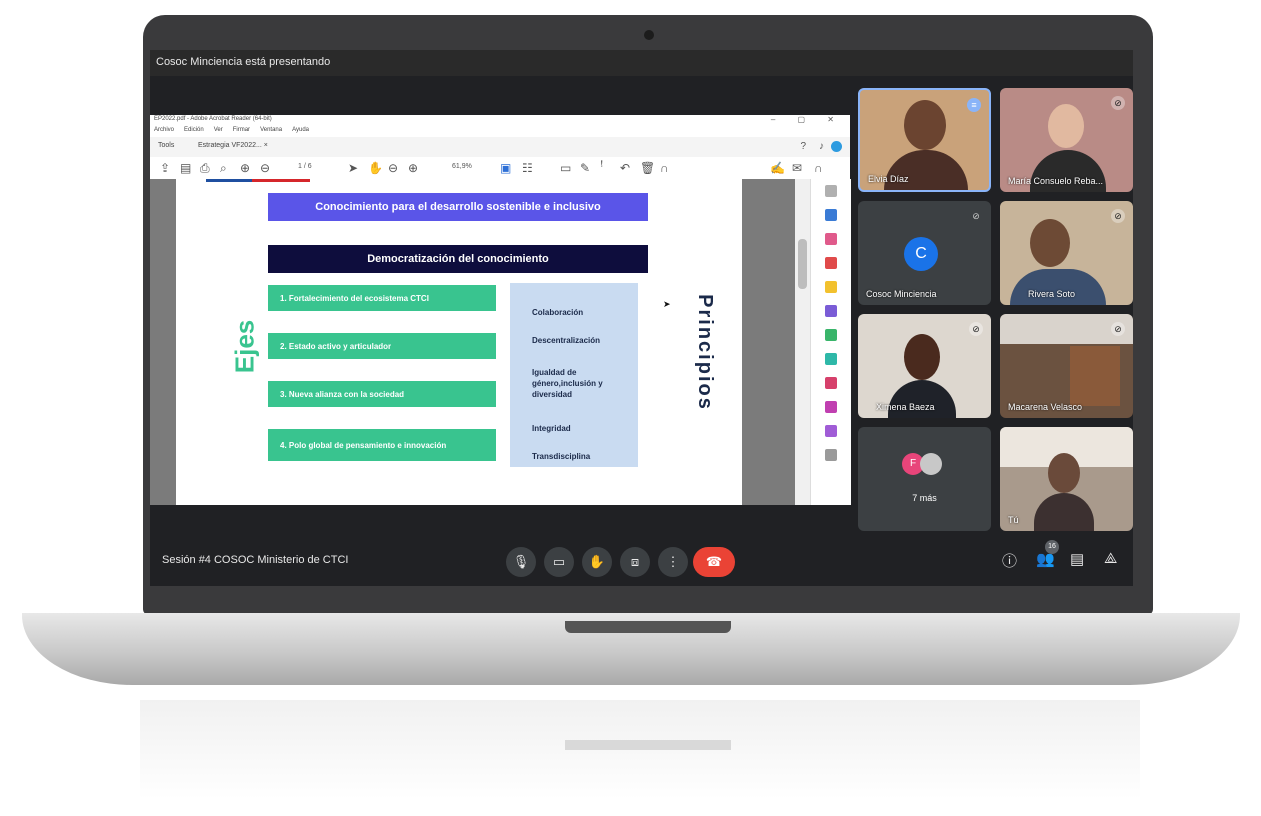  What do you see at coordinates (218, 130) in the screenshot?
I see `menu-item: Ver` at bounding box center [218, 130].